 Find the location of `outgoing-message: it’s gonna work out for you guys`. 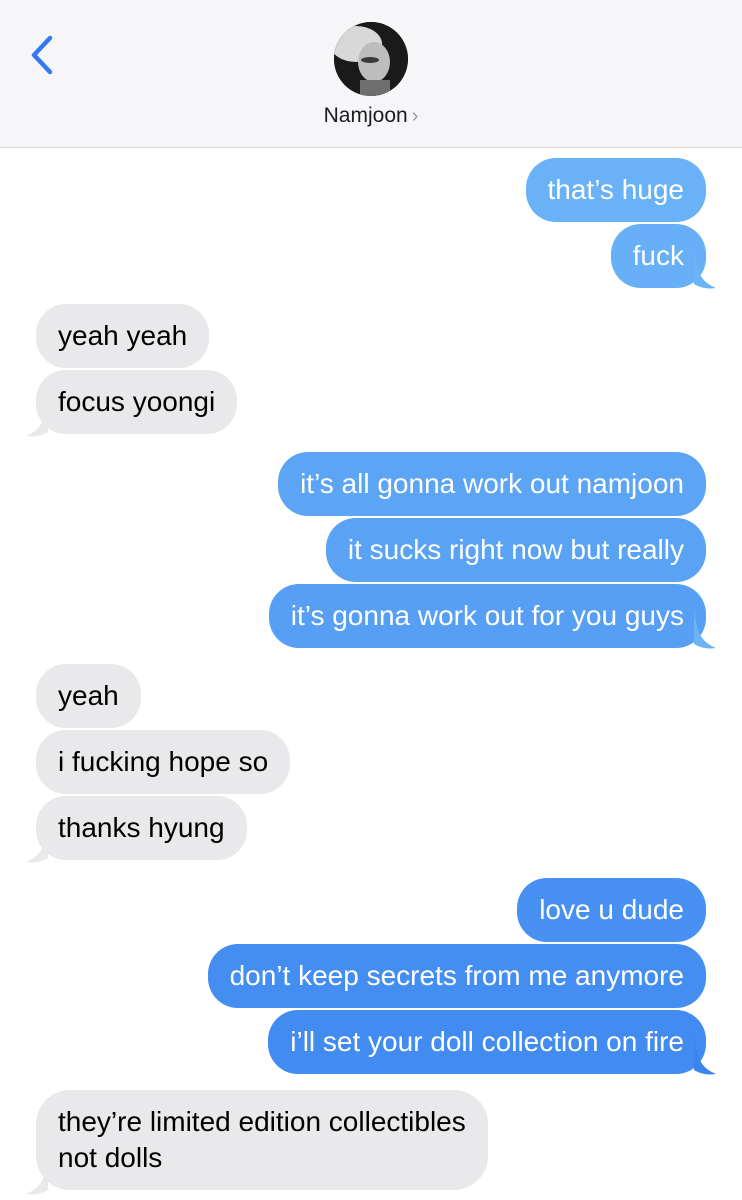

outgoing-message: it’s gonna work out for you guys is located at coordinates (487, 616).